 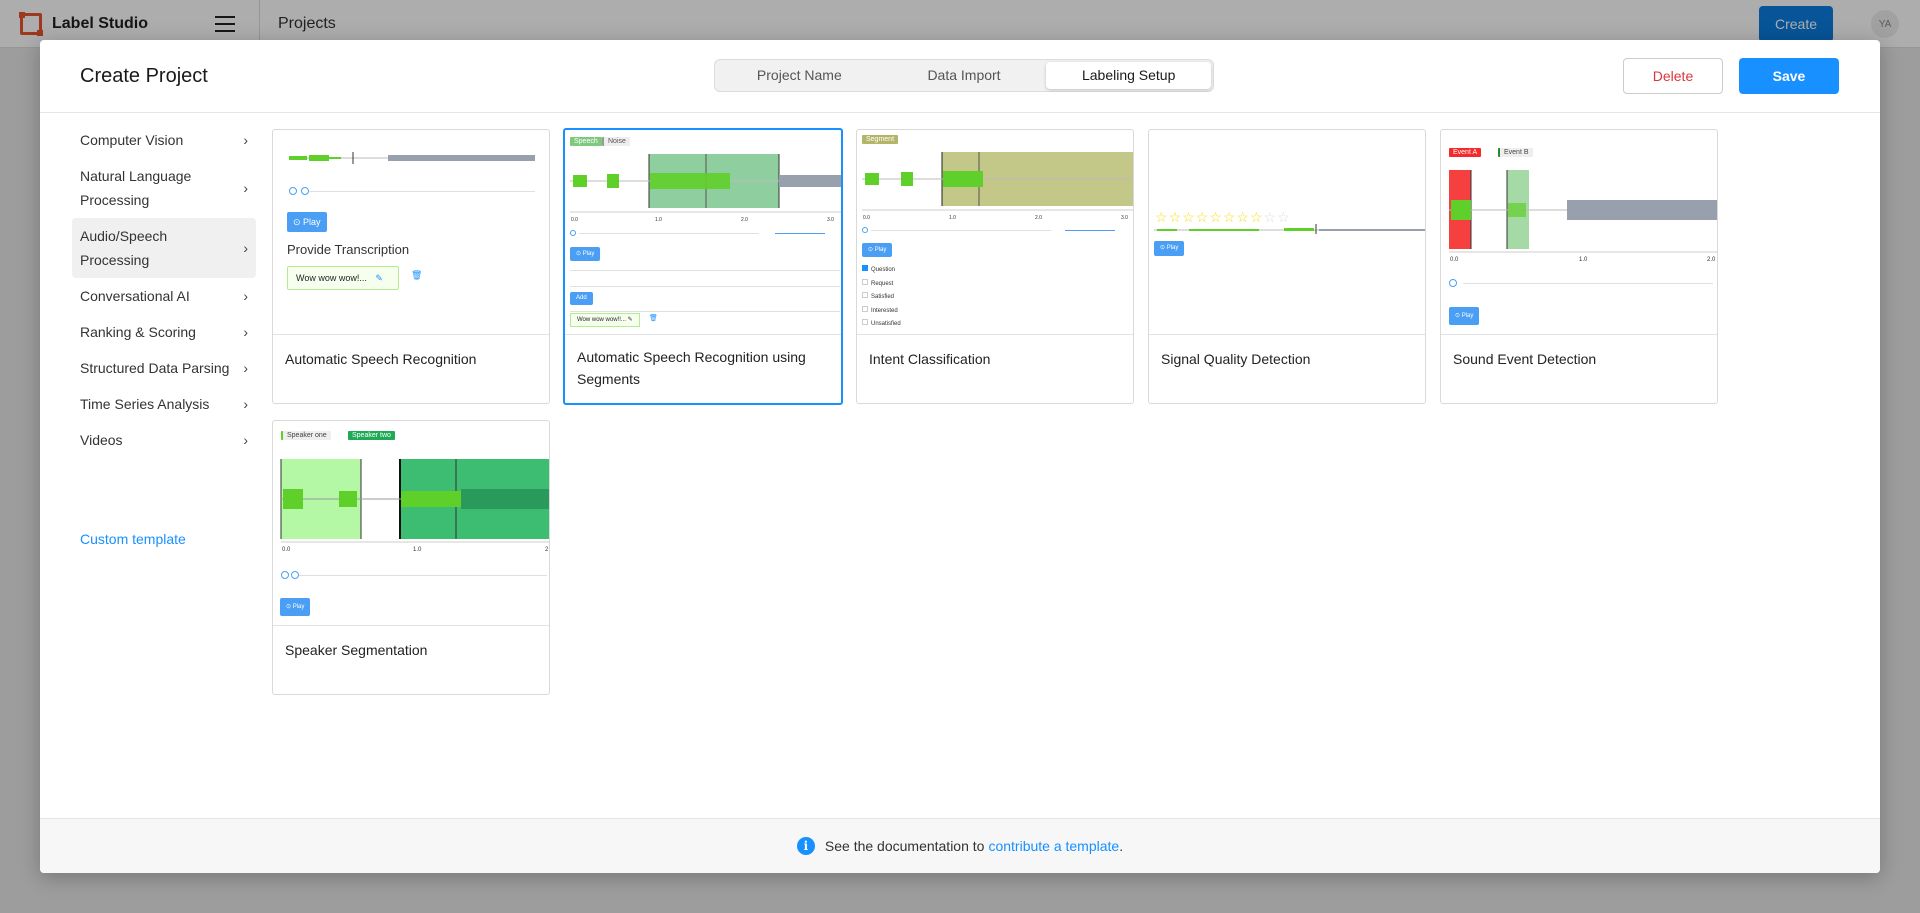 I want to click on sidebar-item-conversational-ai: Conversational AI ›, so click(x=164, y=296).